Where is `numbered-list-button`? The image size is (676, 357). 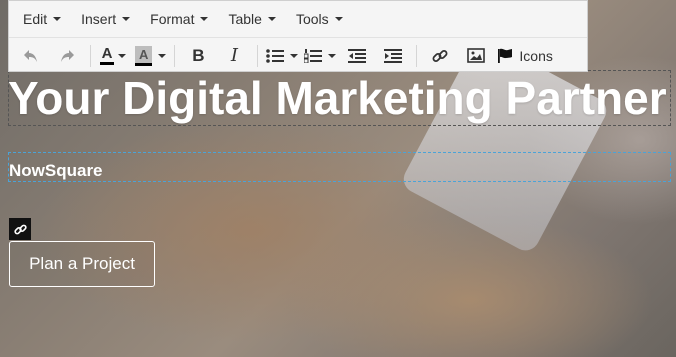
numbered-list-button is located at coordinates (320, 56).